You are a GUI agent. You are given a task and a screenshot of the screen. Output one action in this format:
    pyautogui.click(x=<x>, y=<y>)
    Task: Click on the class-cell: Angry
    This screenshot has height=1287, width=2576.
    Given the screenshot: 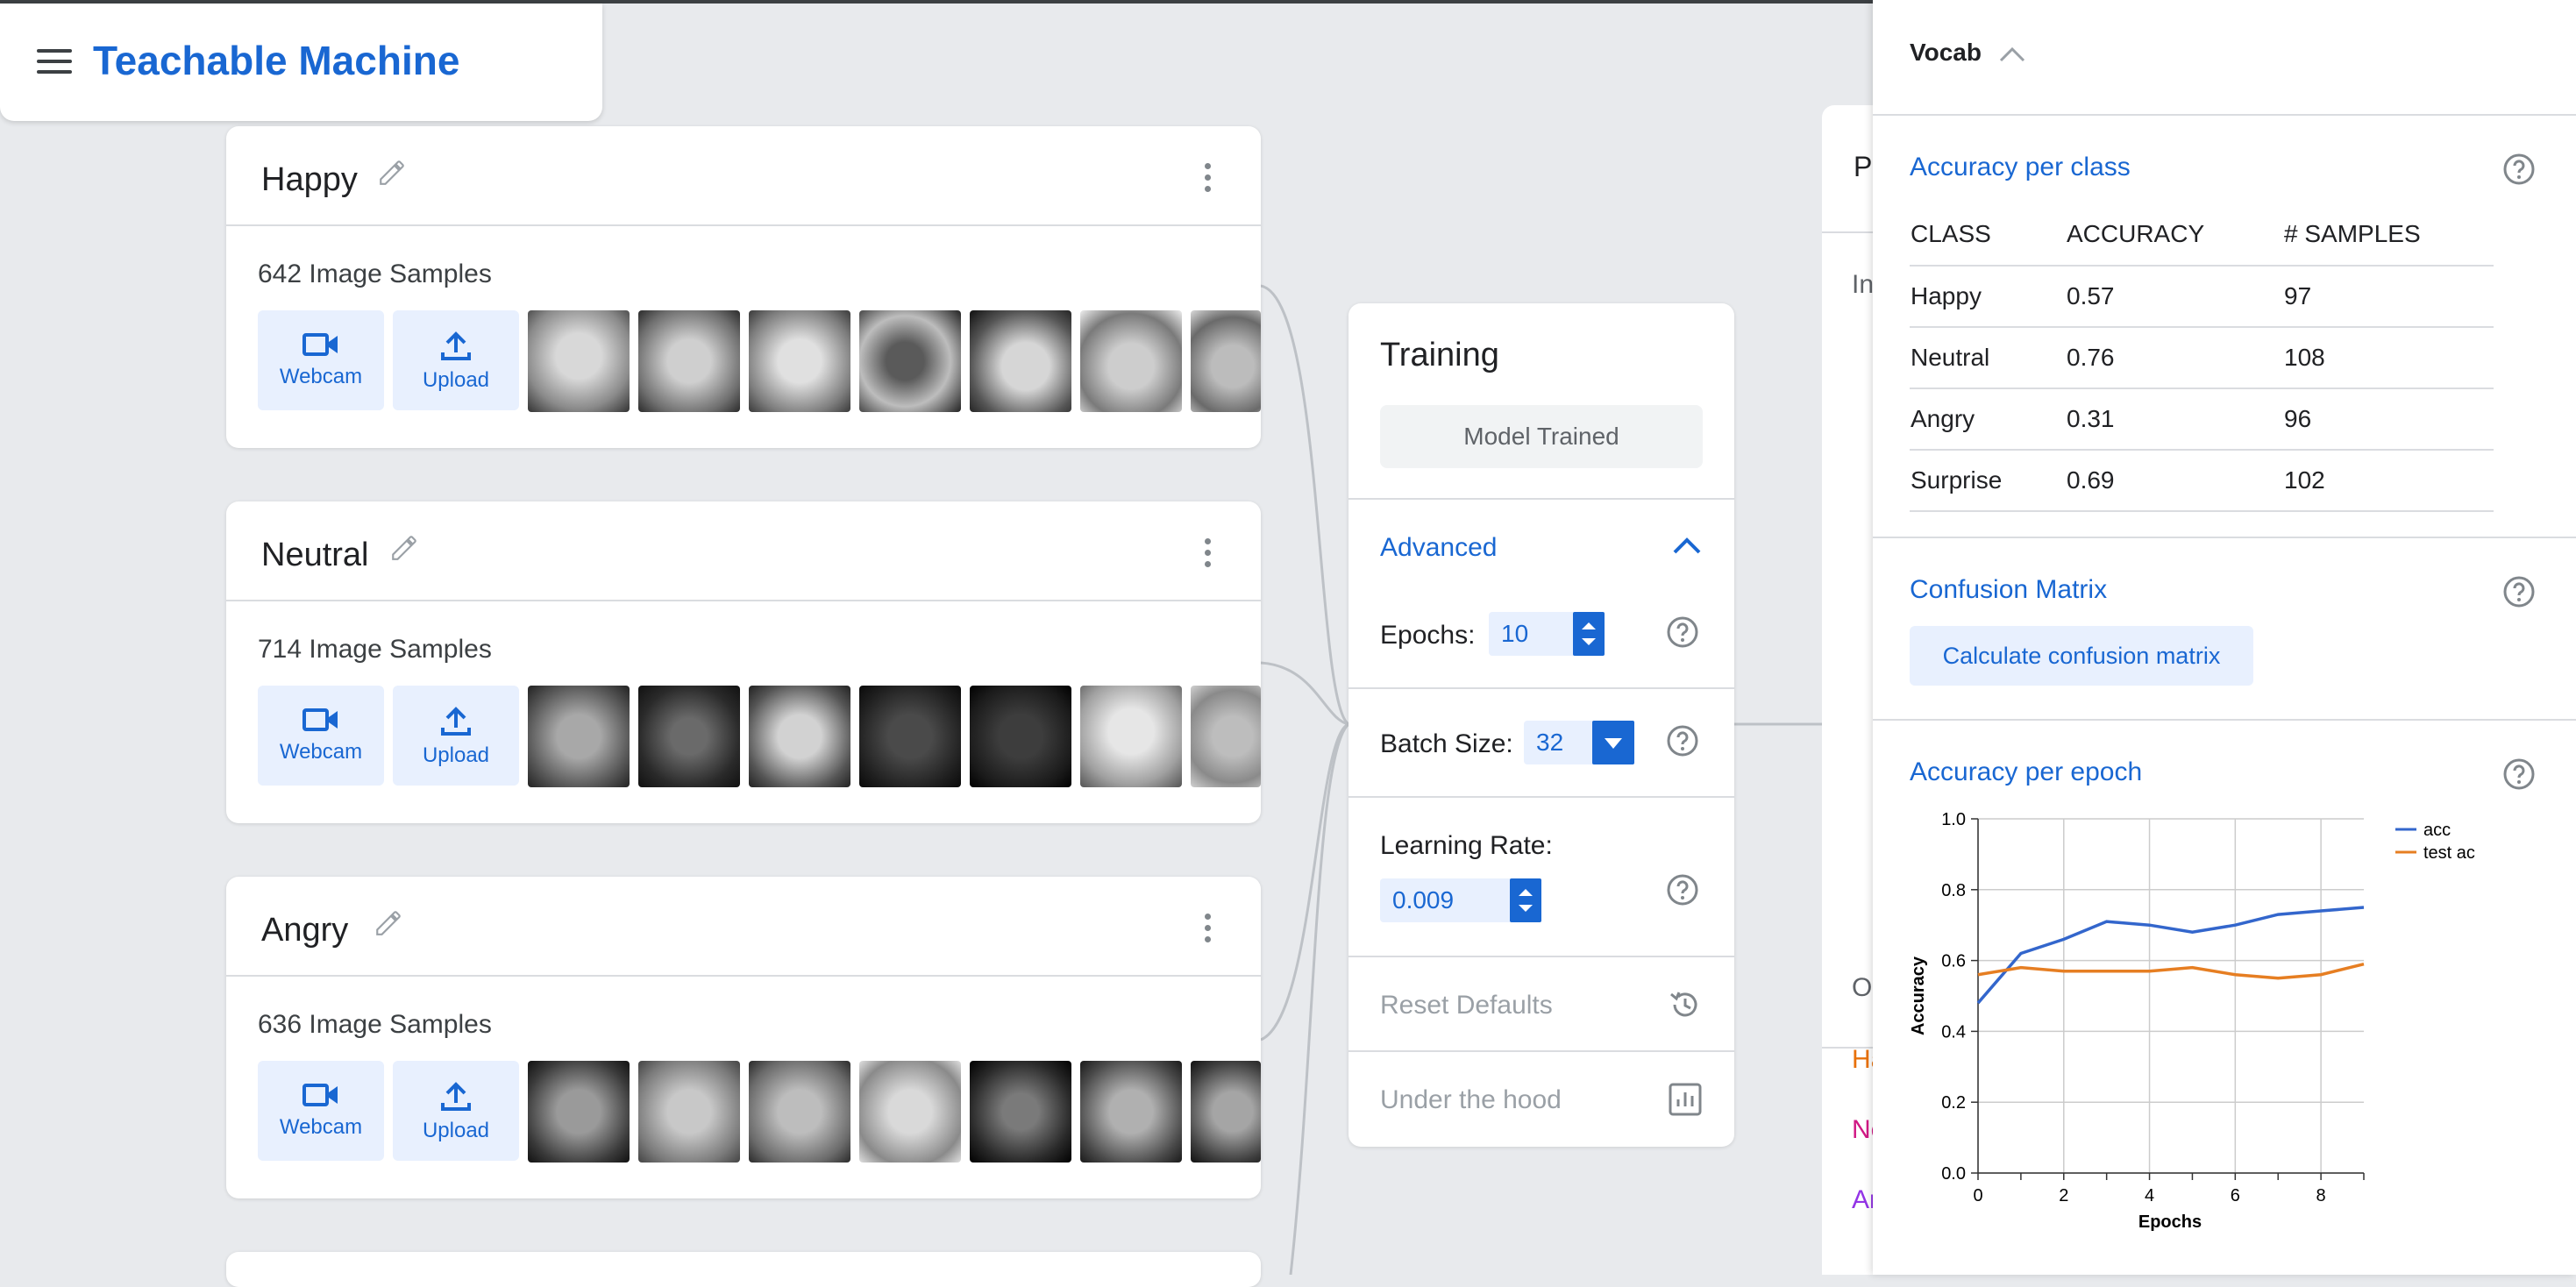 What is the action you would take?
    pyautogui.click(x=1988, y=420)
    